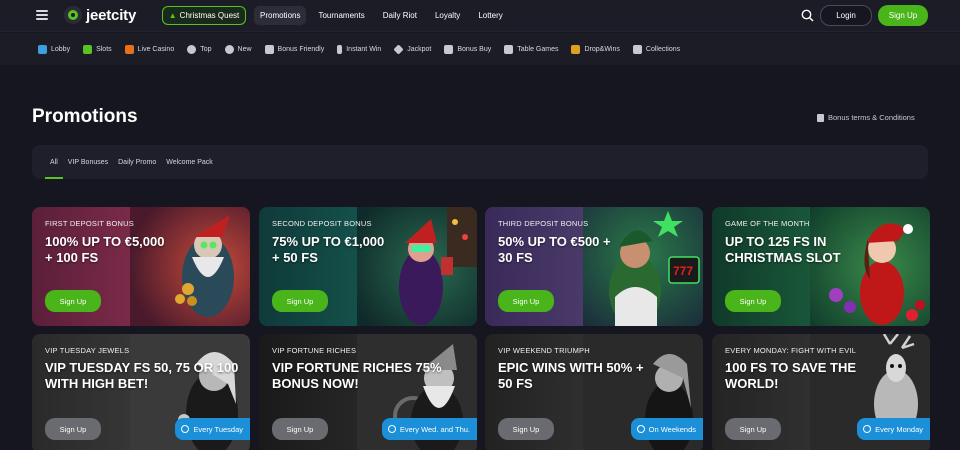  What do you see at coordinates (294, 49) in the screenshot?
I see `category-bonus-friendly: Bonus Friendly` at bounding box center [294, 49].